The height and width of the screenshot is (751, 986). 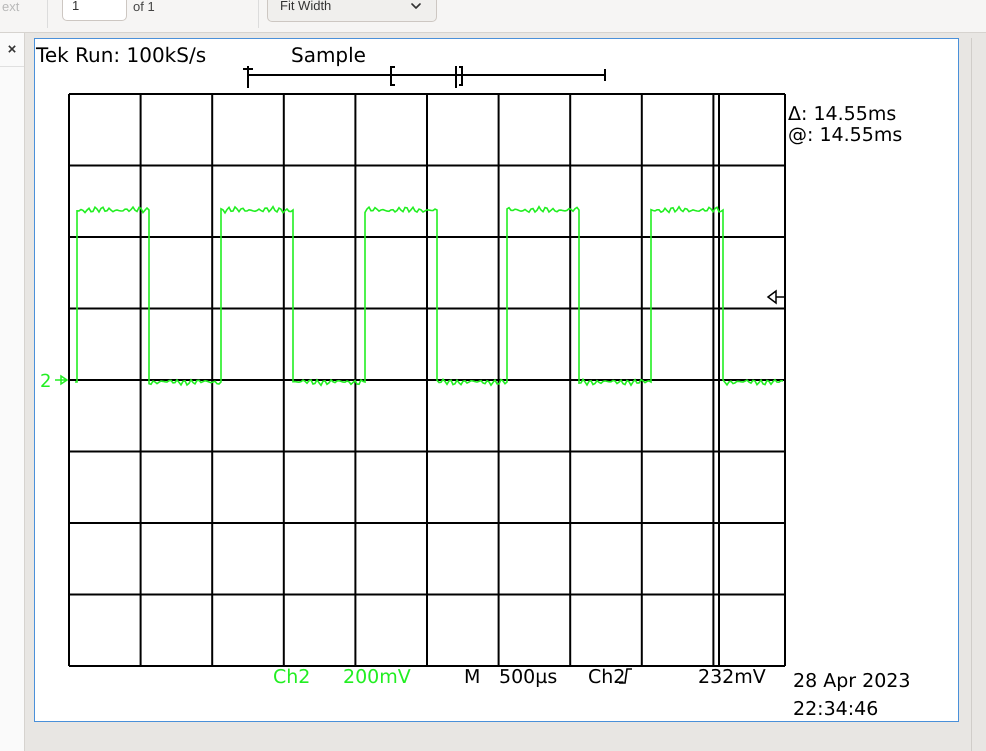 What do you see at coordinates (835, 709) in the screenshot?
I see `capture-time: 22:34:46` at bounding box center [835, 709].